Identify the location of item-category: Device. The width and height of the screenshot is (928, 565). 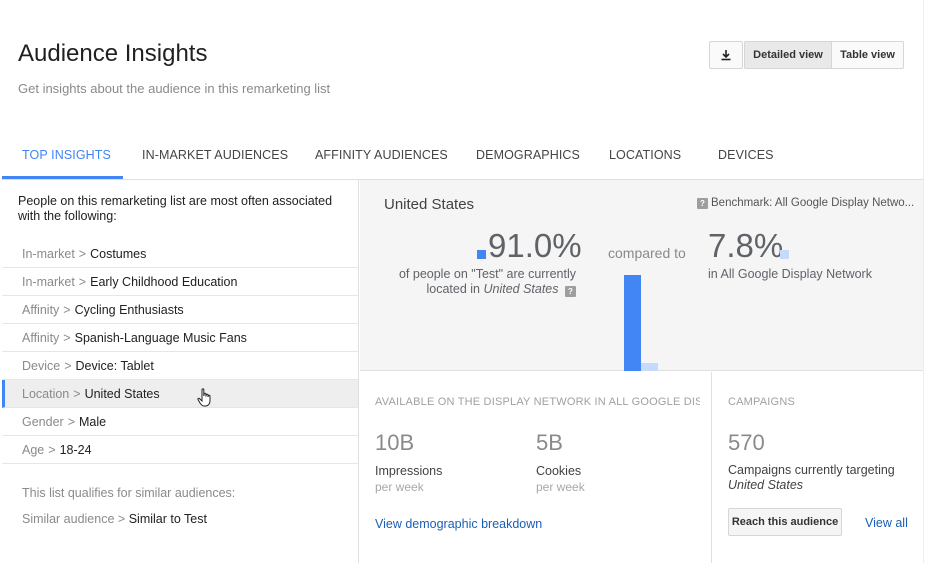
(41, 365).